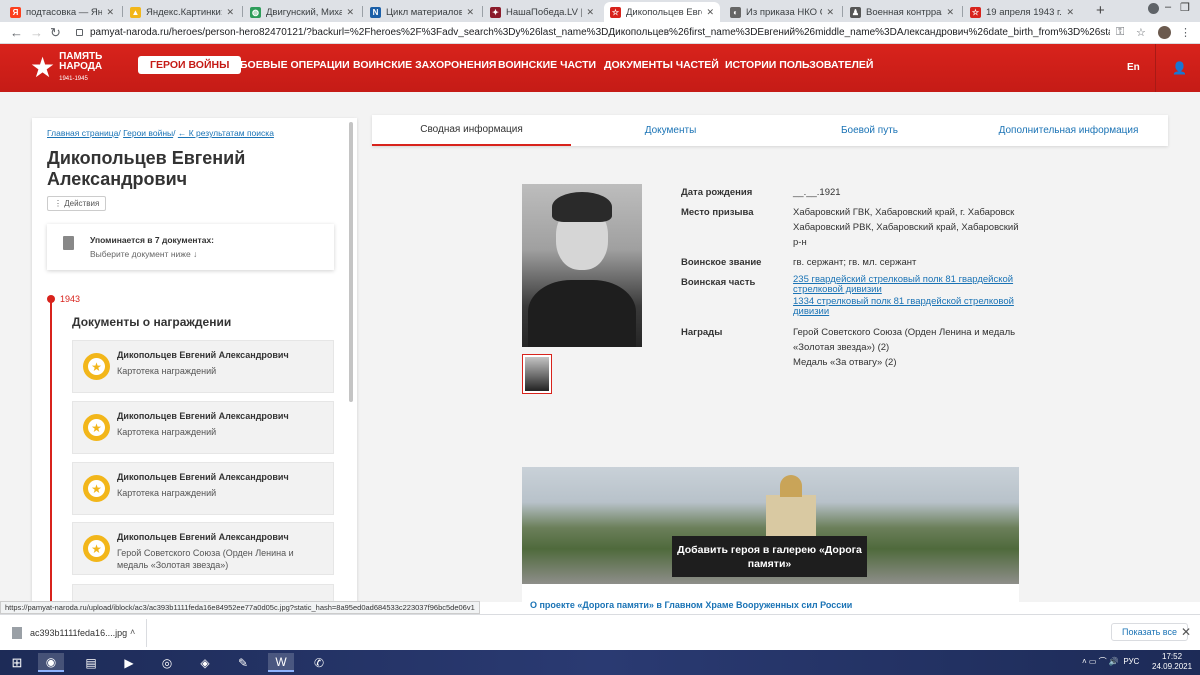 This screenshot has height=675, width=1200. I want to click on timeline-year: 1943, so click(70, 299).